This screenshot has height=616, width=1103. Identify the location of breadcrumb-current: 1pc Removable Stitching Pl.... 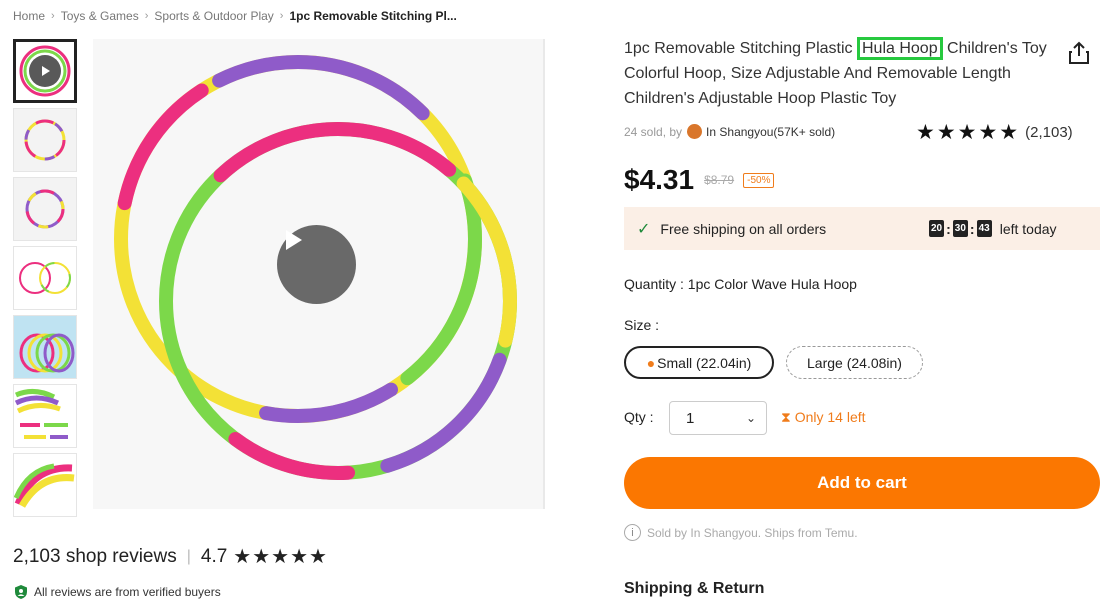
(373, 16).